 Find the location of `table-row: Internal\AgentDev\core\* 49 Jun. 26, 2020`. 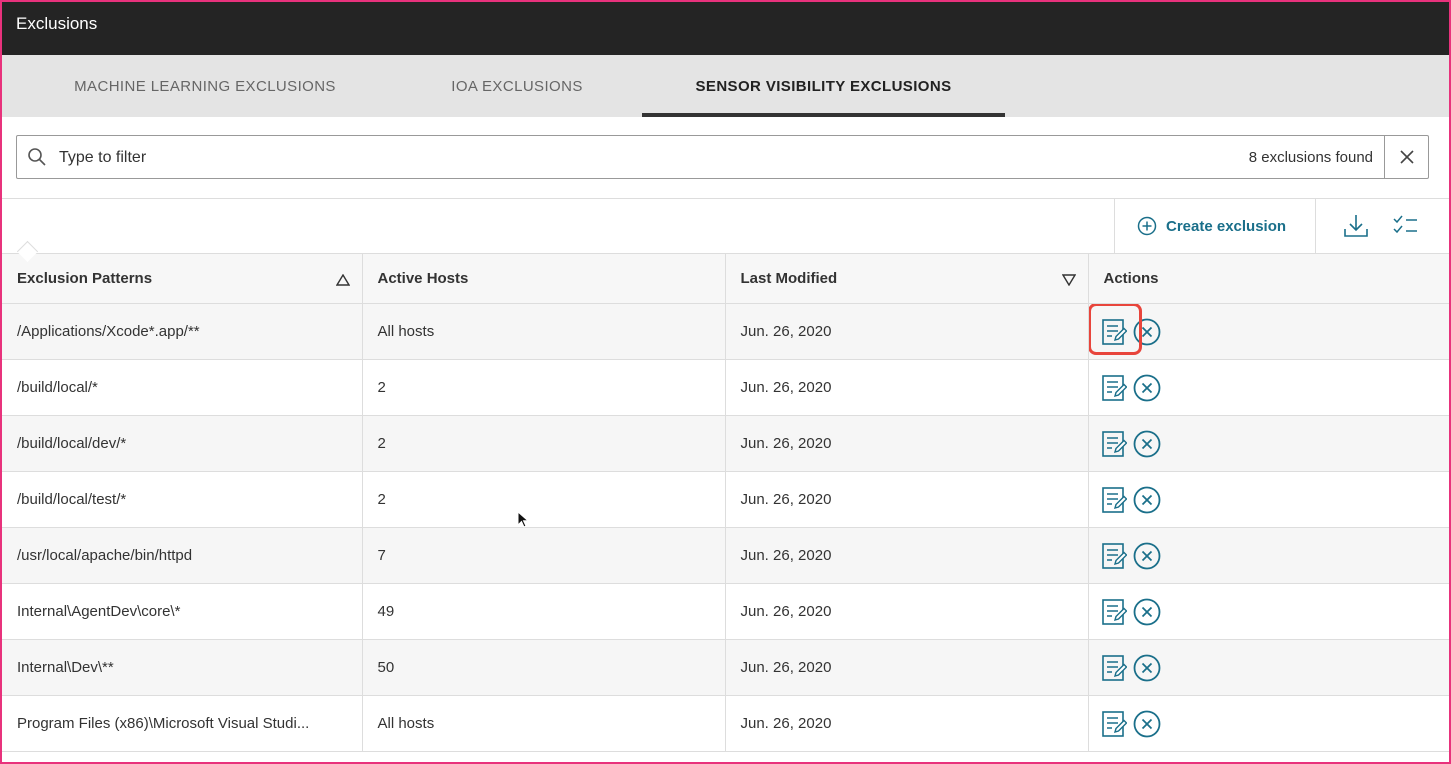

table-row: Internal\AgentDev\core\* 49 Jun. 26, 2020 is located at coordinates (726, 611).